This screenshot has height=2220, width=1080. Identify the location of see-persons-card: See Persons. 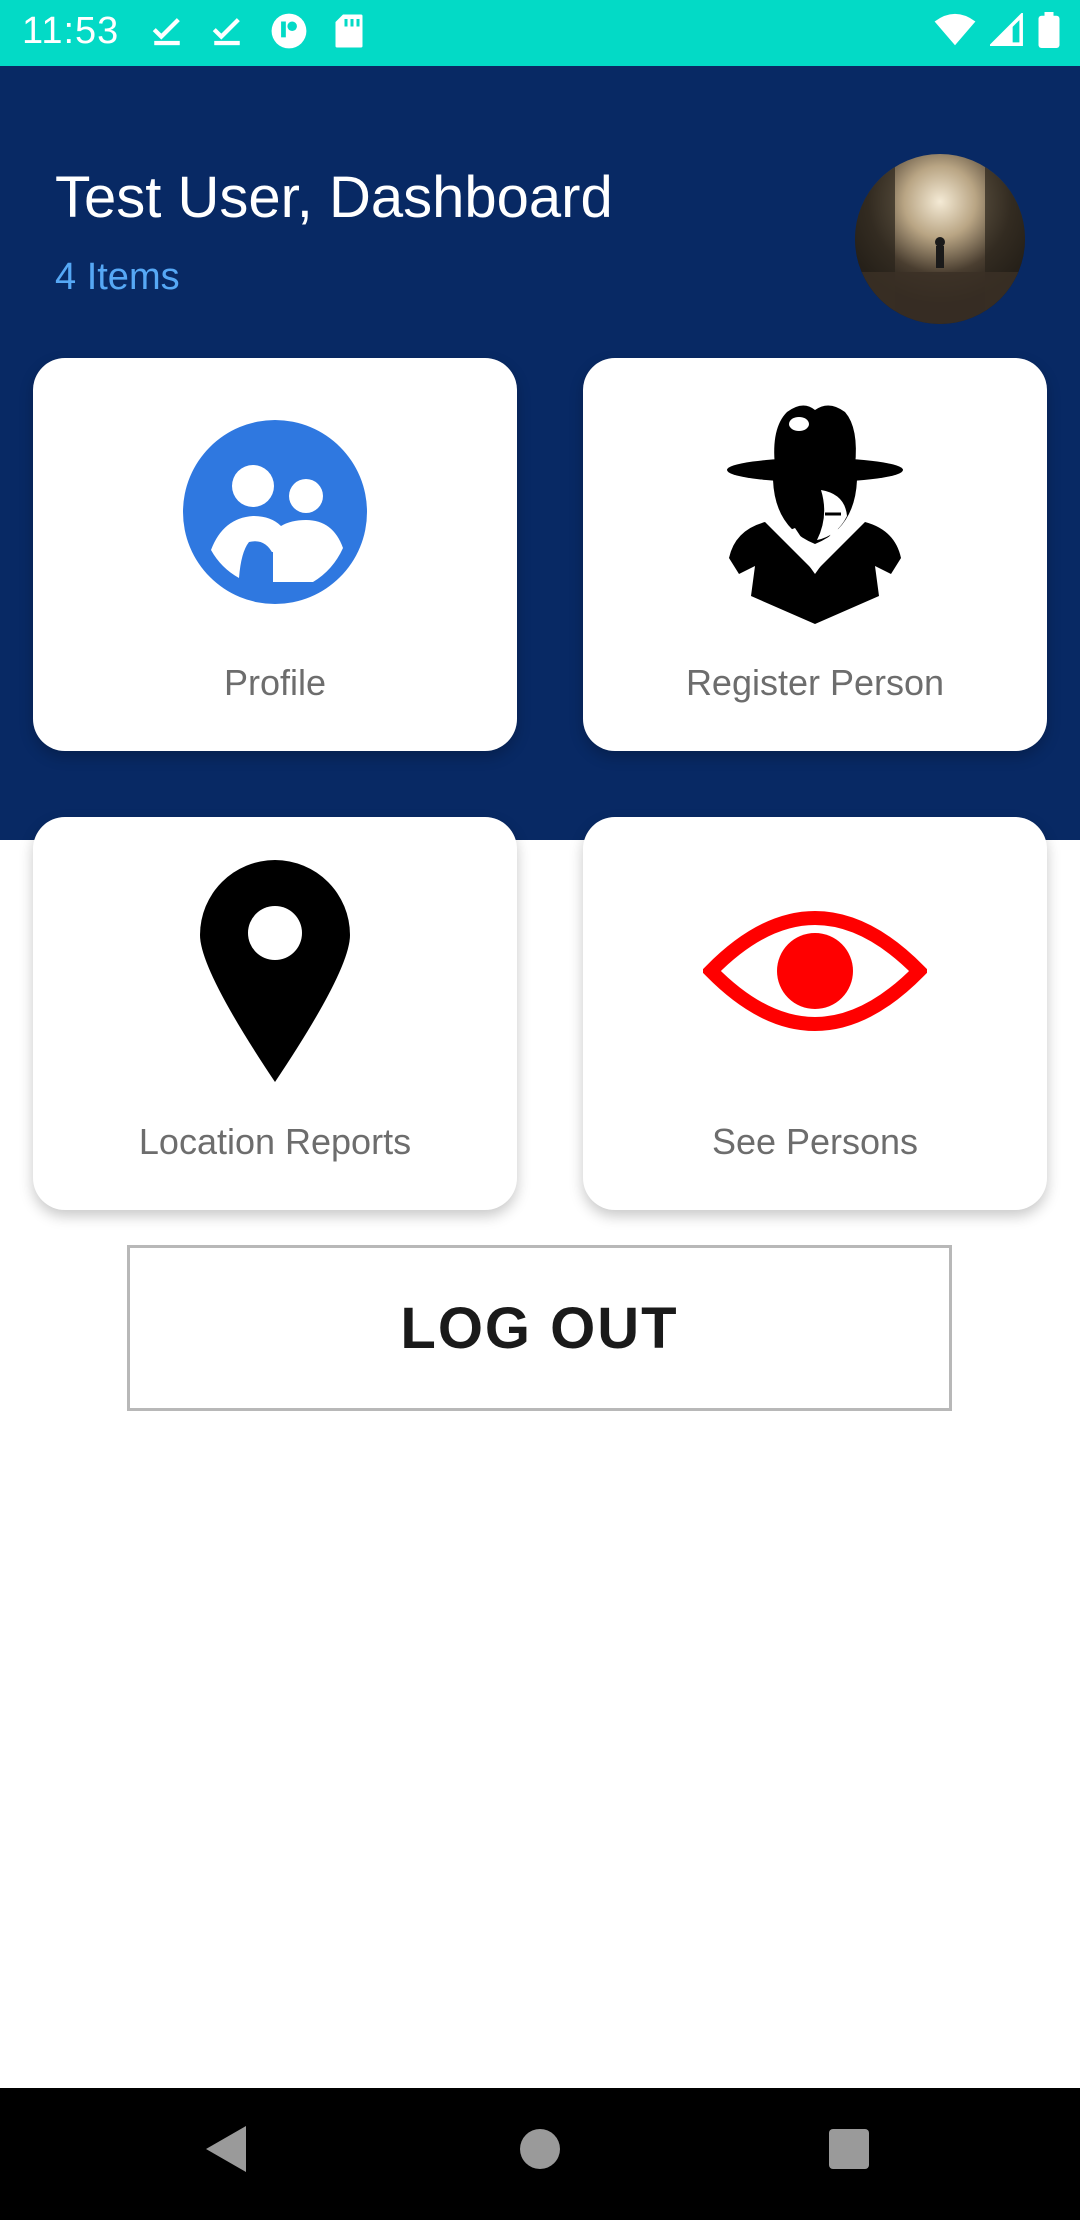
(815, 1013).